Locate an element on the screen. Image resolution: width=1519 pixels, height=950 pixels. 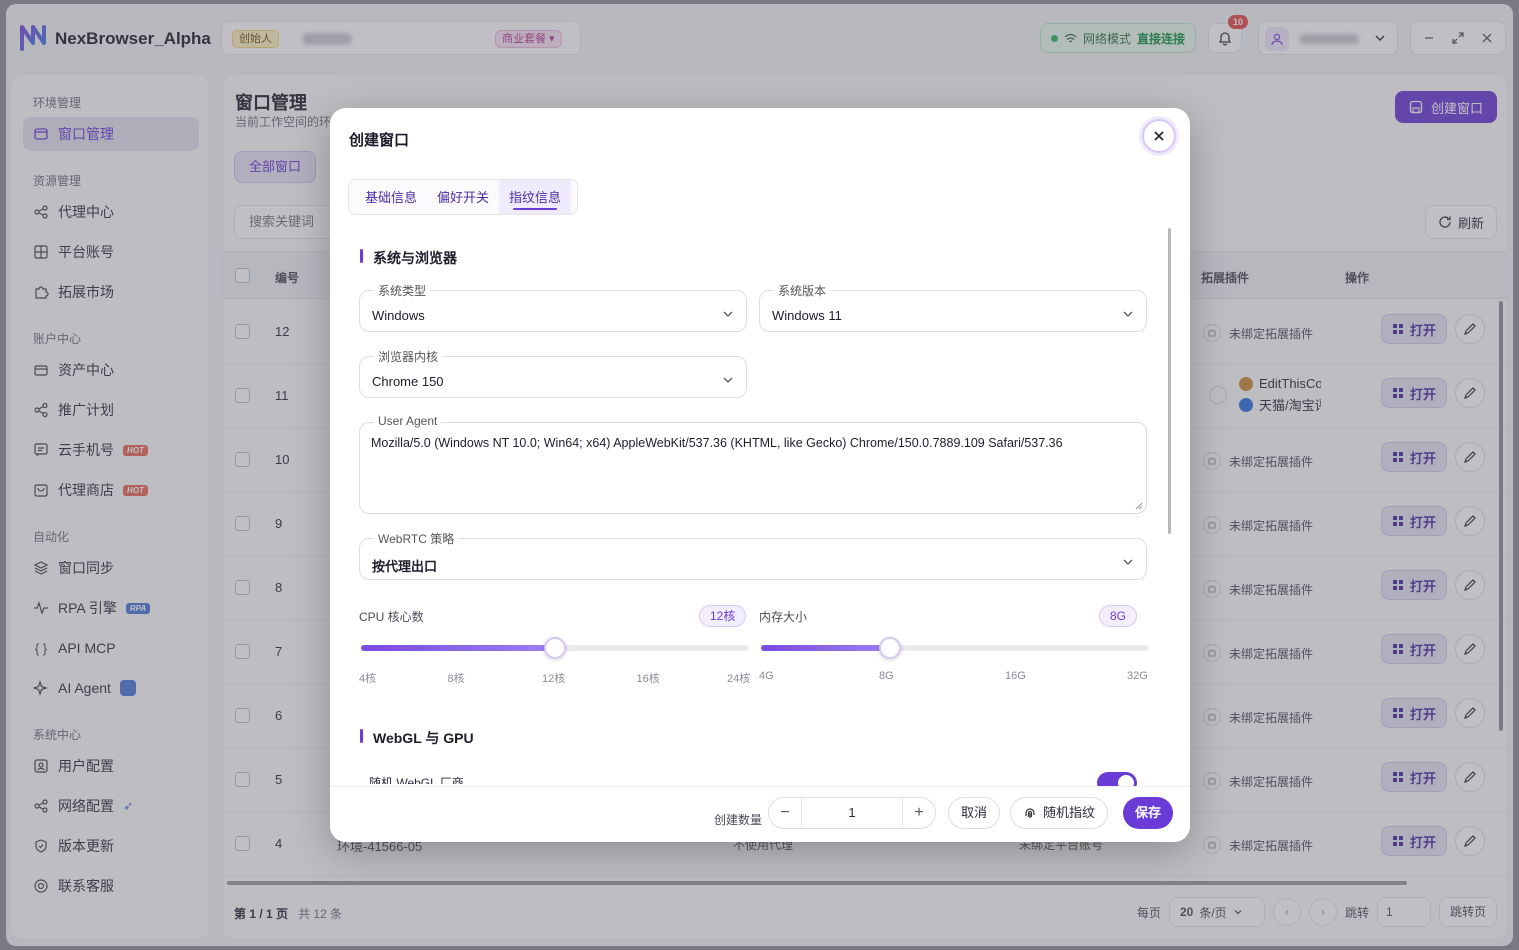
memory-slider-handle is located at coordinates (890, 648).